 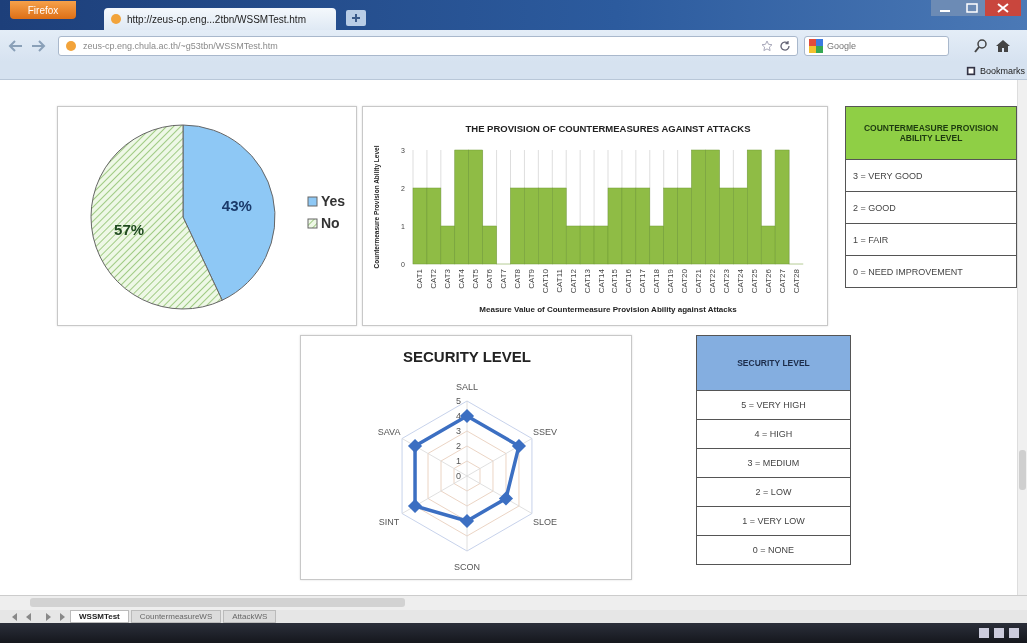 What do you see at coordinates (773, 434) in the screenshot?
I see `table-cell: 4 = HIGH` at bounding box center [773, 434].